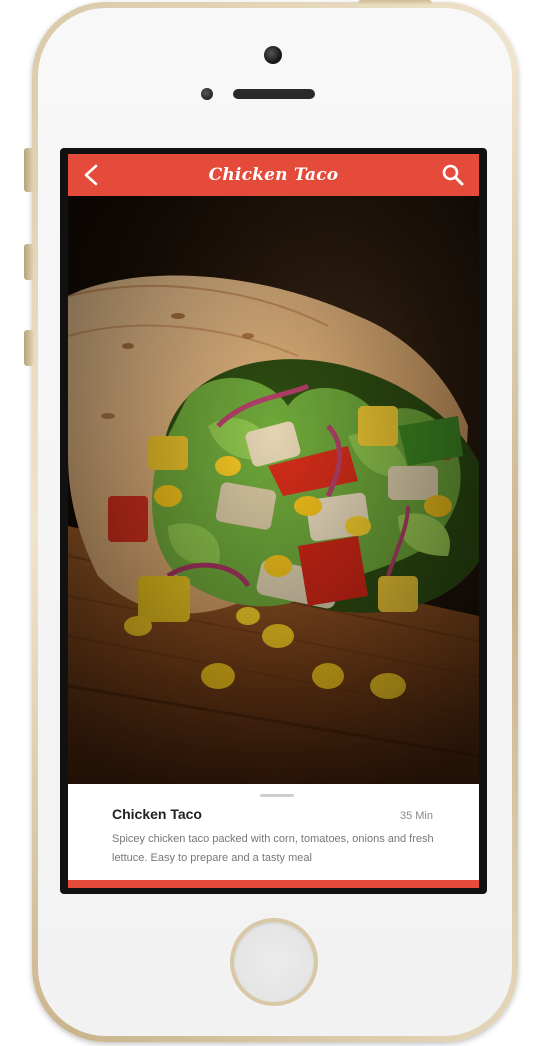 The image size is (554, 1046). What do you see at coordinates (29, 170) in the screenshot?
I see `mute-switch` at bounding box center [29, 170].